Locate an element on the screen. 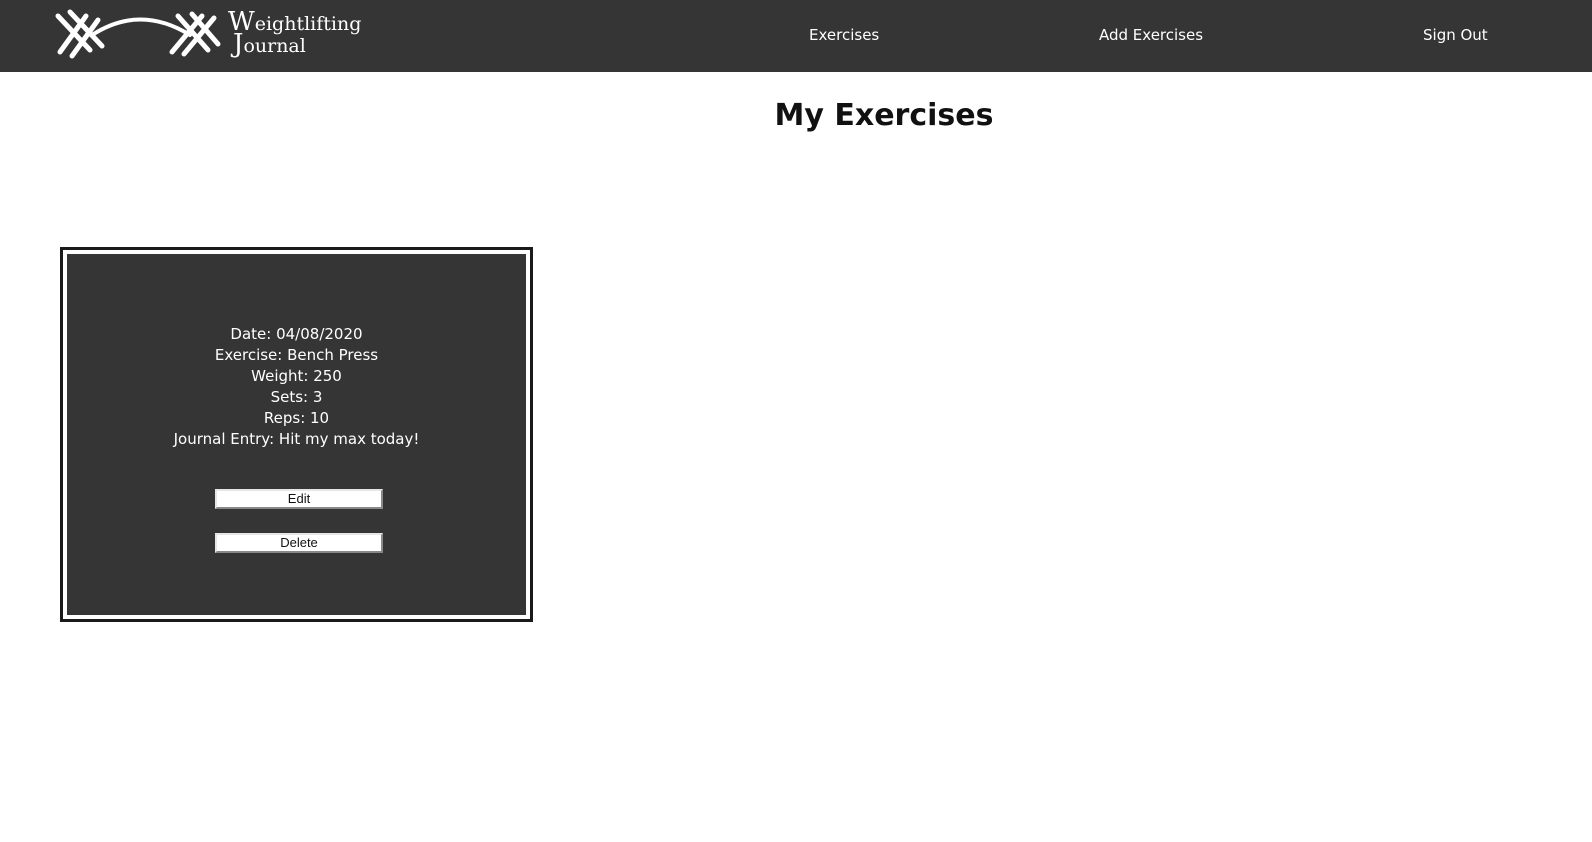  exercise-weight: Weight: 250 is located at coordinates (296, 376).